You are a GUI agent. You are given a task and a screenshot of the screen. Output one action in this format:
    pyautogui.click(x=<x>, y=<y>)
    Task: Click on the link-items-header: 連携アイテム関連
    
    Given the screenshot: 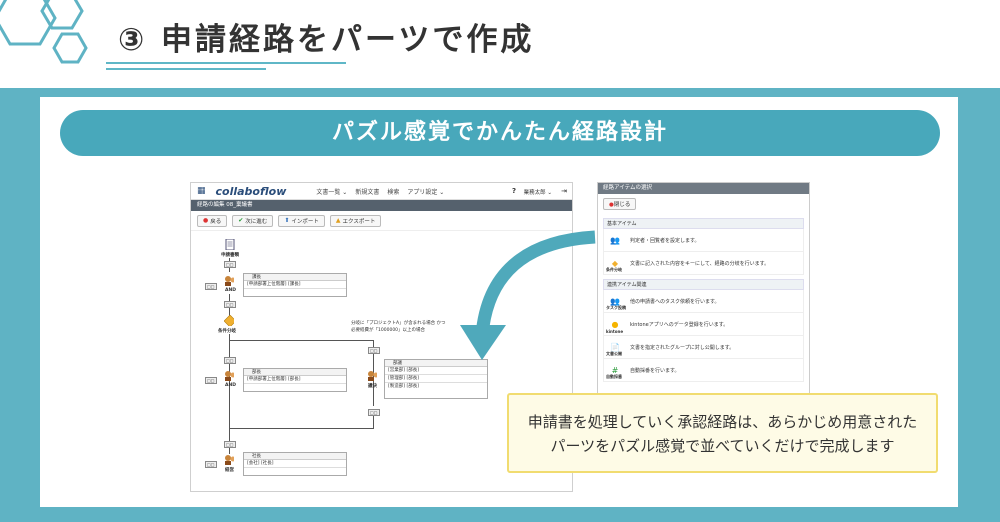 What is the action you would take?
    pyautogui.click(x=703, y=284)
    